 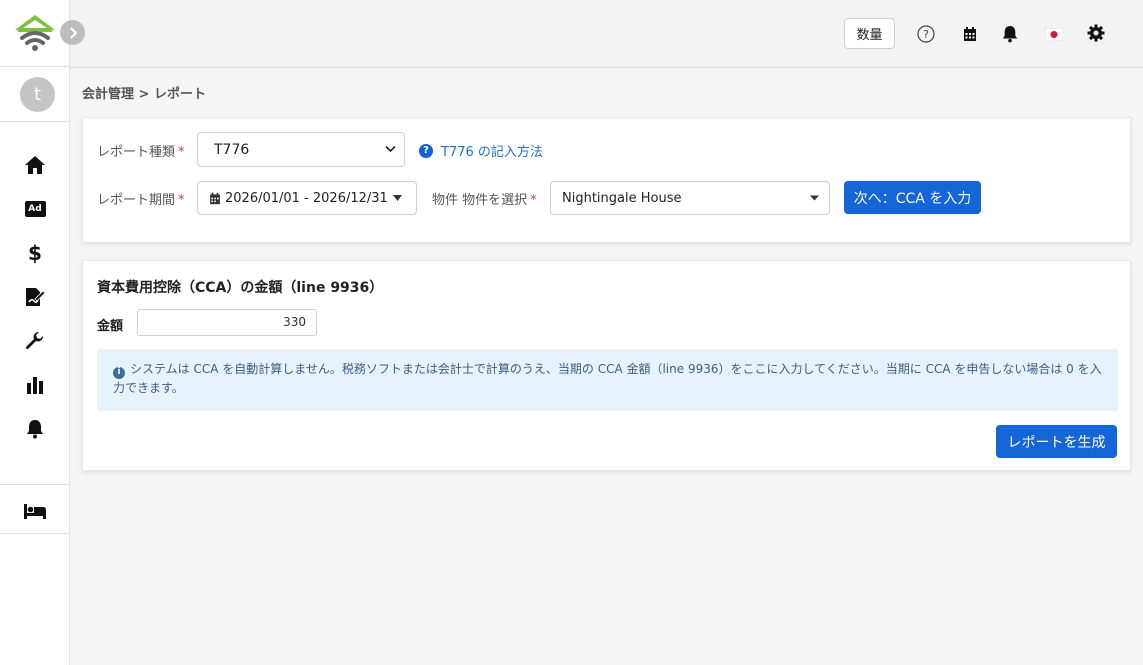 What do you see at coordinates (426, 150) in the screenshot?
I see `question-icon: ?` at bounding box center [426, 150].